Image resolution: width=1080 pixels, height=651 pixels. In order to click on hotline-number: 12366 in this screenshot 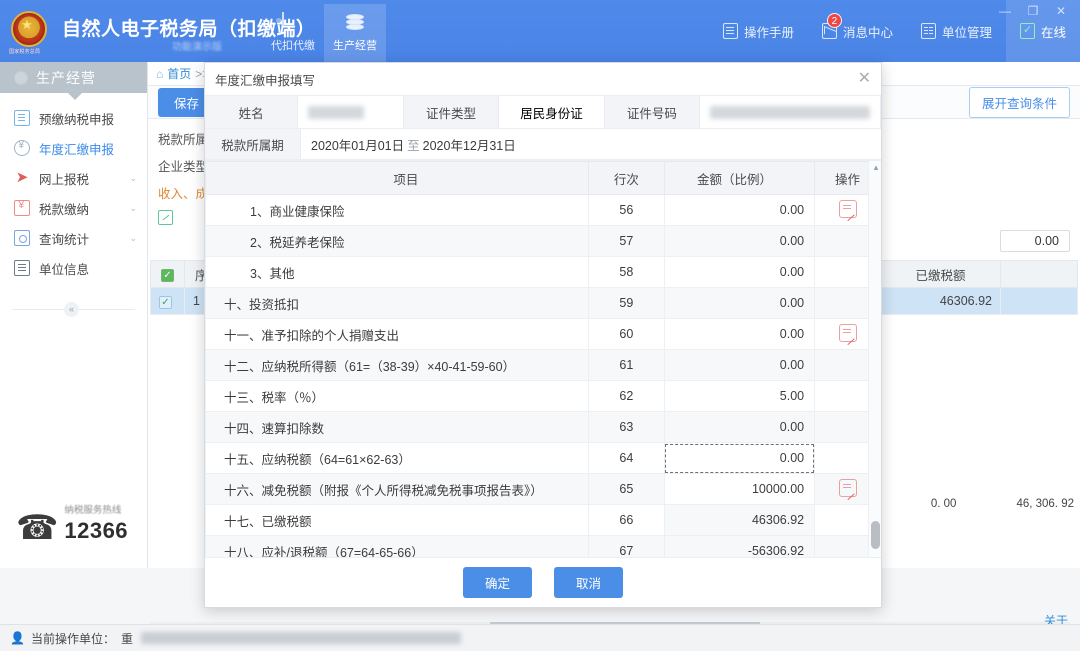, I will do `click(96, 530)`.